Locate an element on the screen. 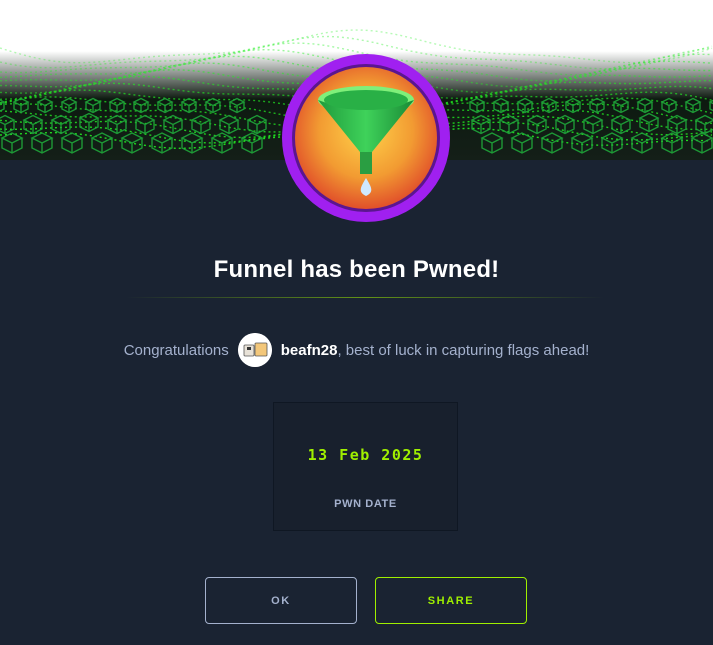 The width and height of the screenshot is (713, 645). divider is located at coordinates (365, 297).